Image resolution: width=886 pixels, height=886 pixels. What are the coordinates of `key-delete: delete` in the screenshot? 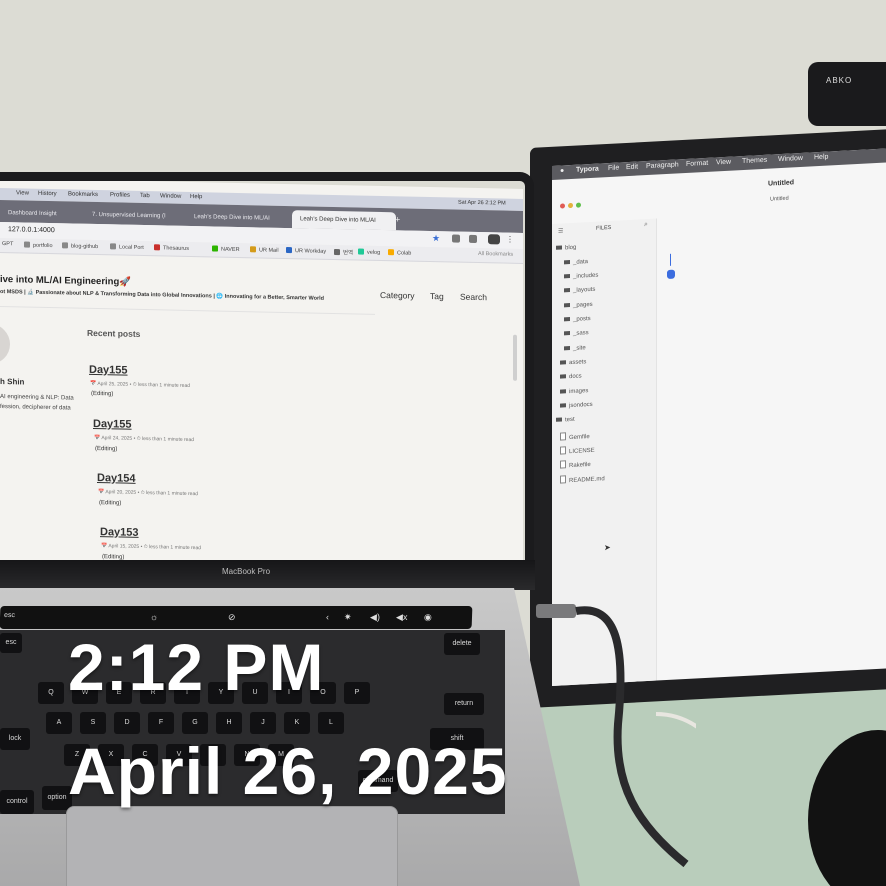 It's located at (462, 644).